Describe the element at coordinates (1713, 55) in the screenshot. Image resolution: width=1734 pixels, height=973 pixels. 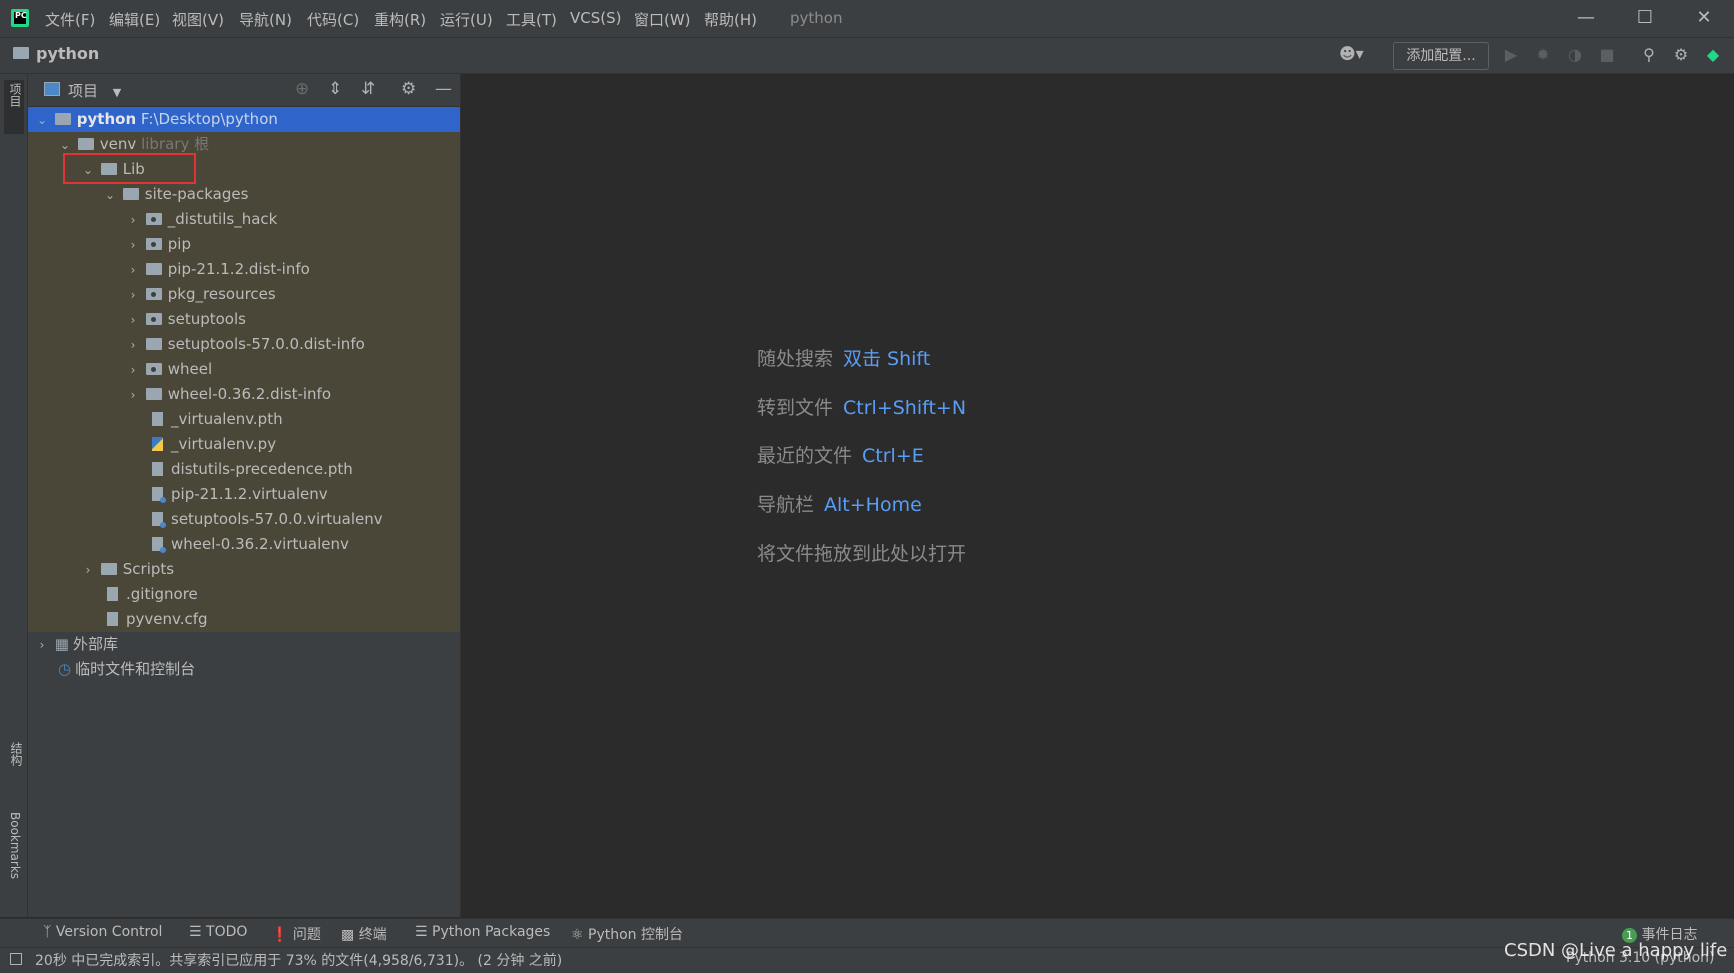
I see `jetbrains-toolbox-icon: ◆` at that location.